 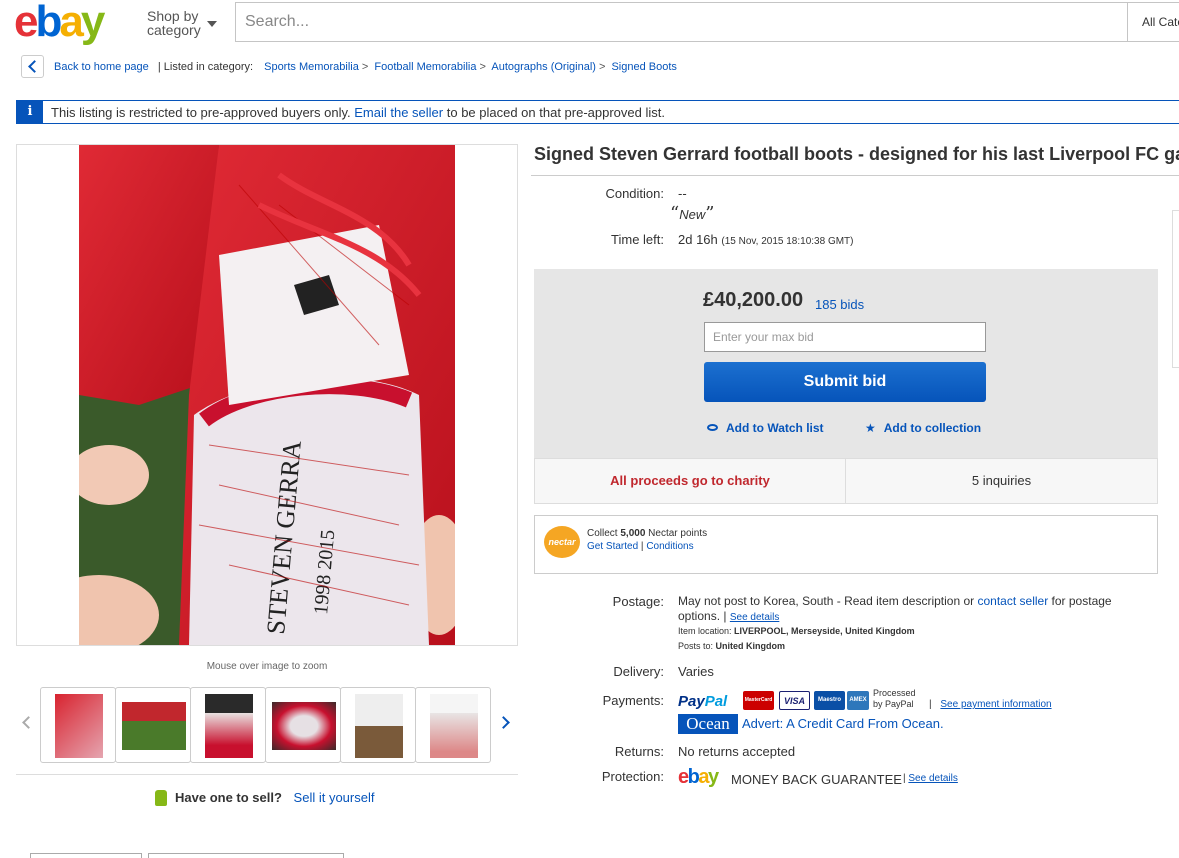 I want to click on end-time: (15 Nov, 2015 18:10:38 GMT), so click(x=787, y=241).